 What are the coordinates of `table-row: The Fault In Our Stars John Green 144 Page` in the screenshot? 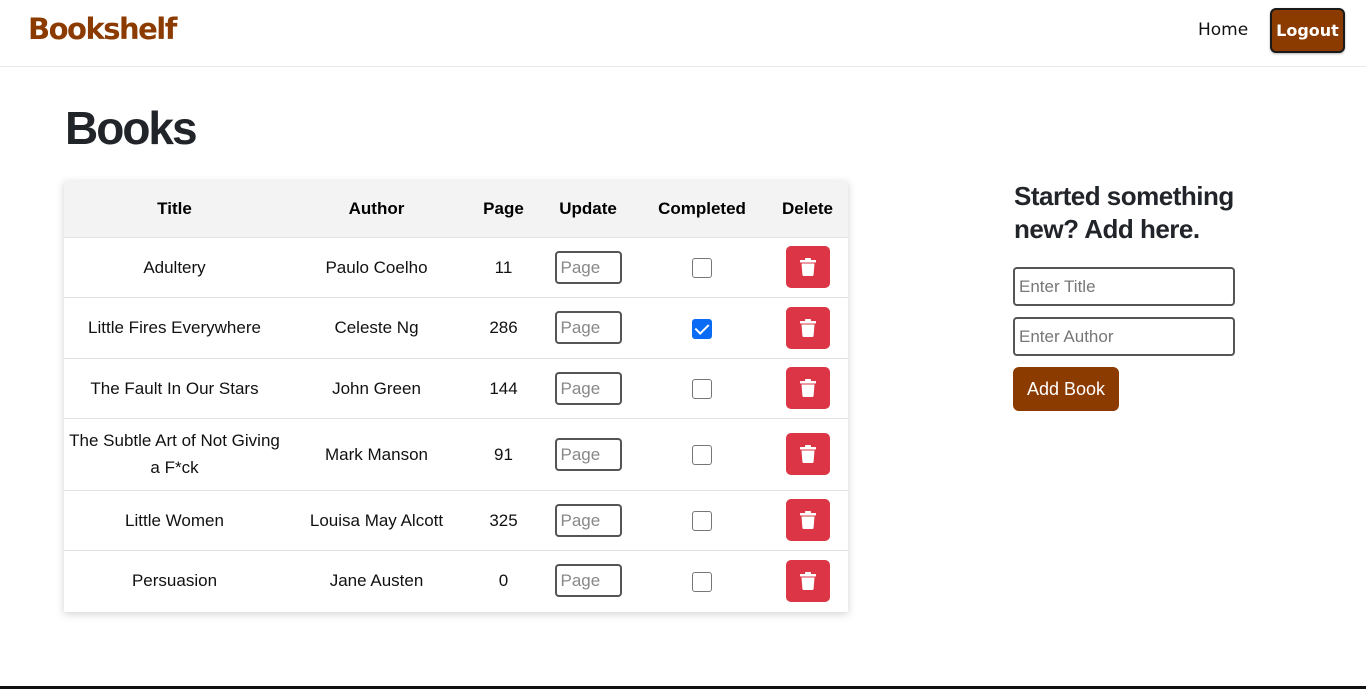 It's located at (456, 388).